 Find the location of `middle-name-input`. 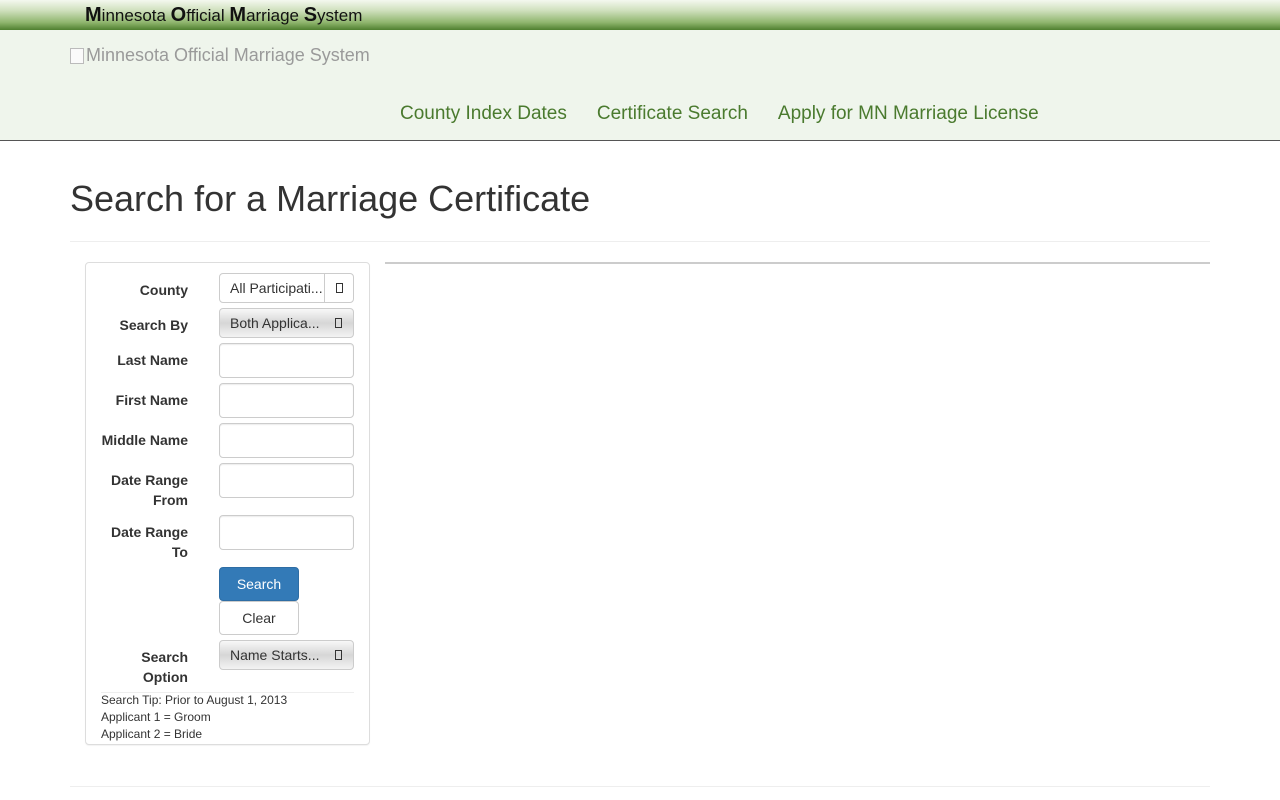

middle-name-input is located at coordinates (286, 440).